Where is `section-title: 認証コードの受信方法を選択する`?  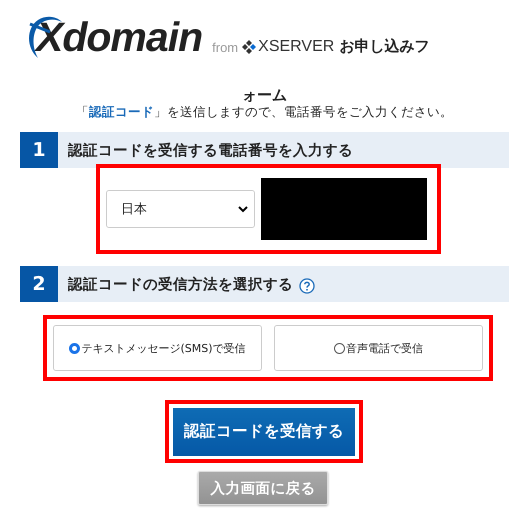 section-title: 認証コードの受信方法を選択する is located at coordinates (180, 284).